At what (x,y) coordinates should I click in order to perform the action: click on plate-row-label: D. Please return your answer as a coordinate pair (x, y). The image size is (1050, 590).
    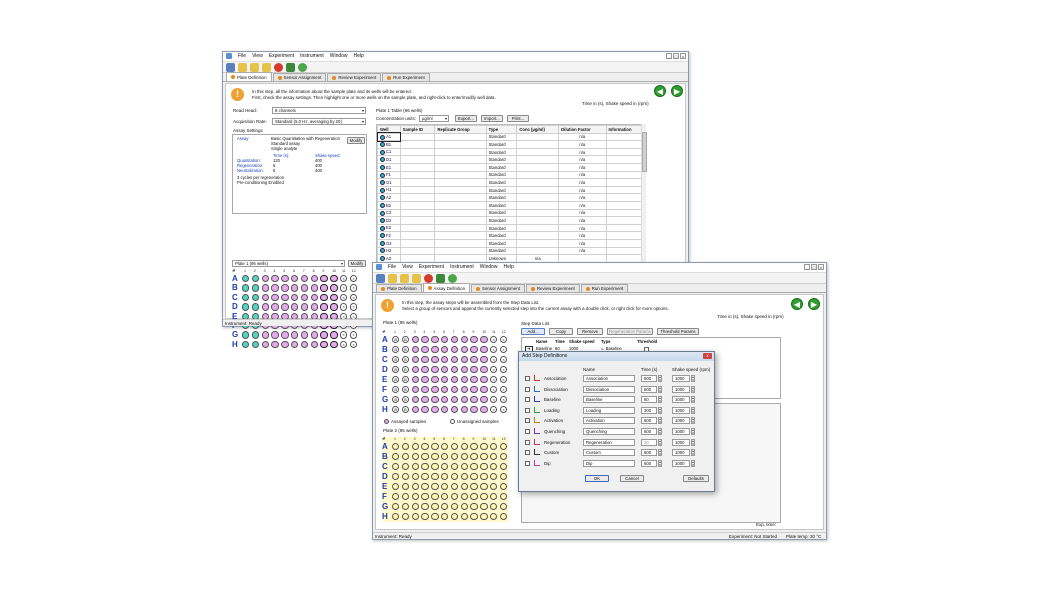
    Looking at the image, I should click on (385, 369).